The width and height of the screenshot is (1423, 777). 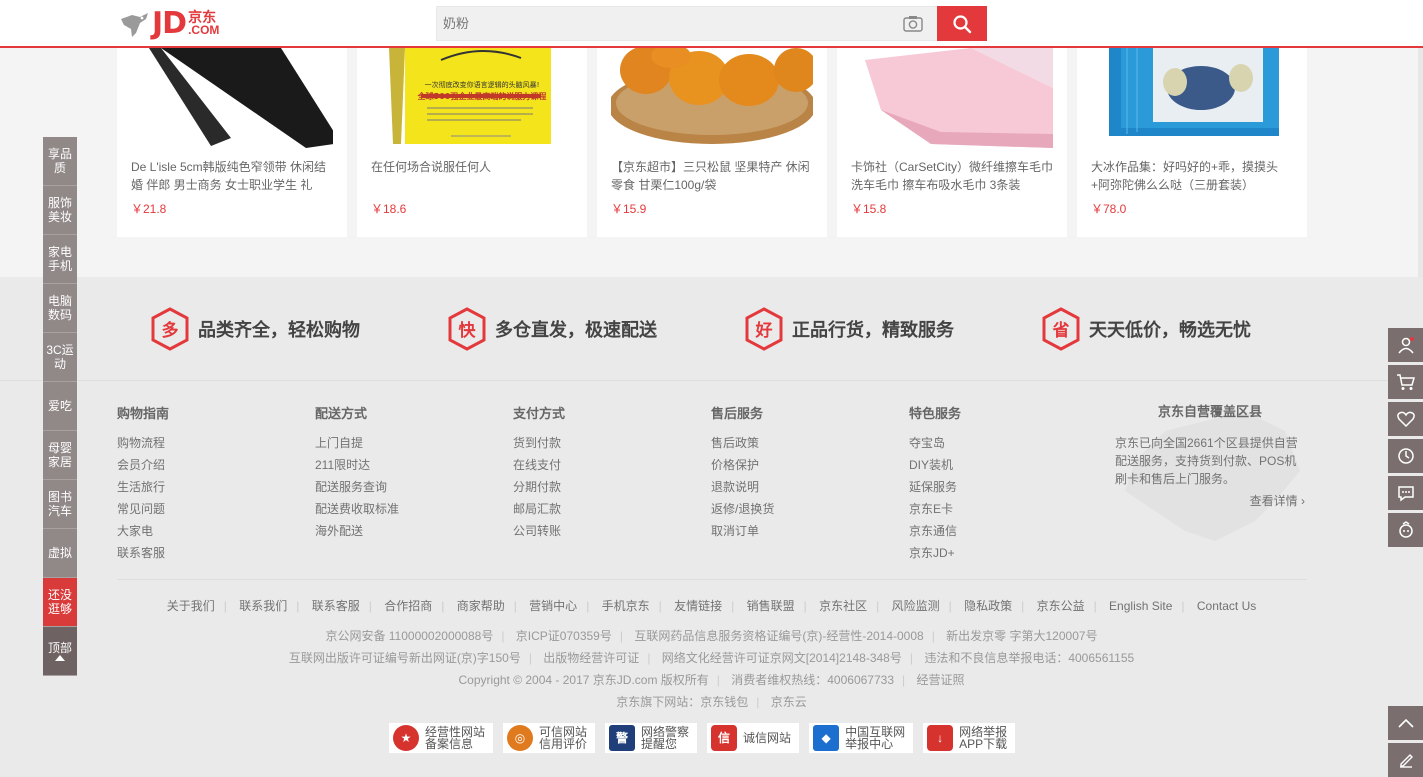 I want to click on message-icon, so click(x=1405, y=493).